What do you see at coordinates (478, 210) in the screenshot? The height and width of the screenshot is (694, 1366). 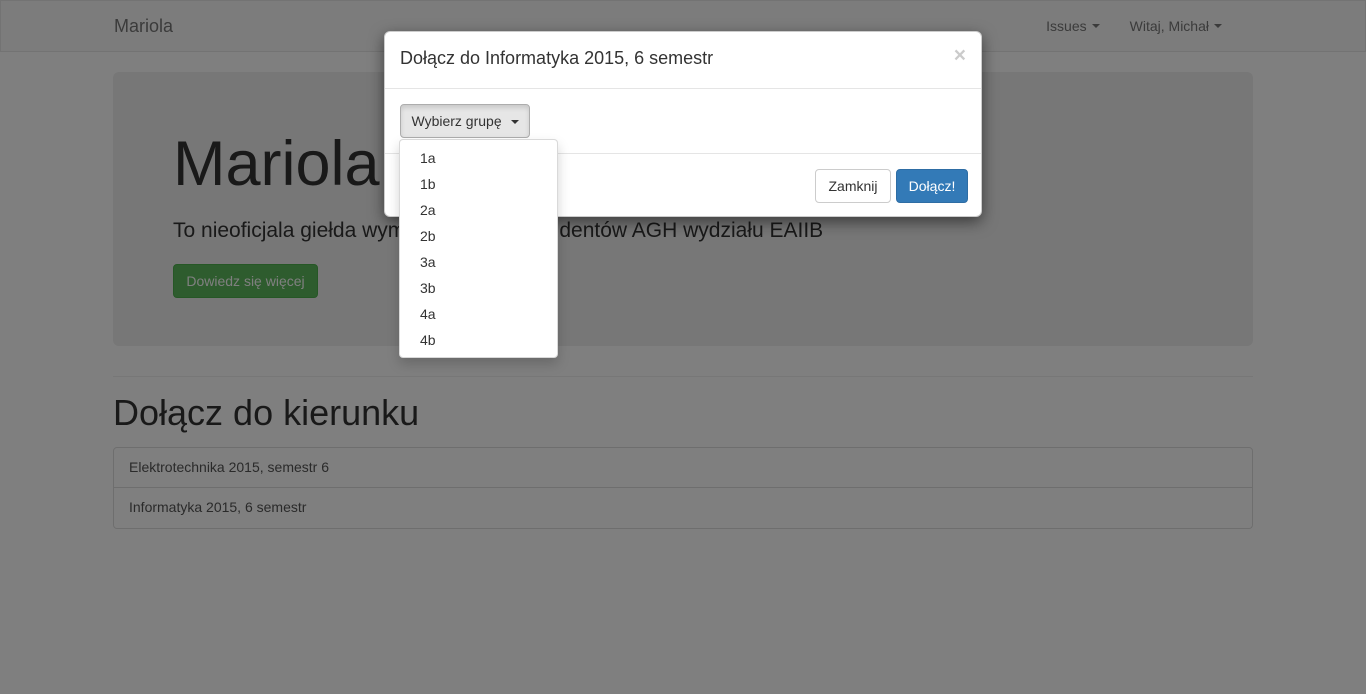 I see `group-option: 2a` at bounding box center [478, 210].